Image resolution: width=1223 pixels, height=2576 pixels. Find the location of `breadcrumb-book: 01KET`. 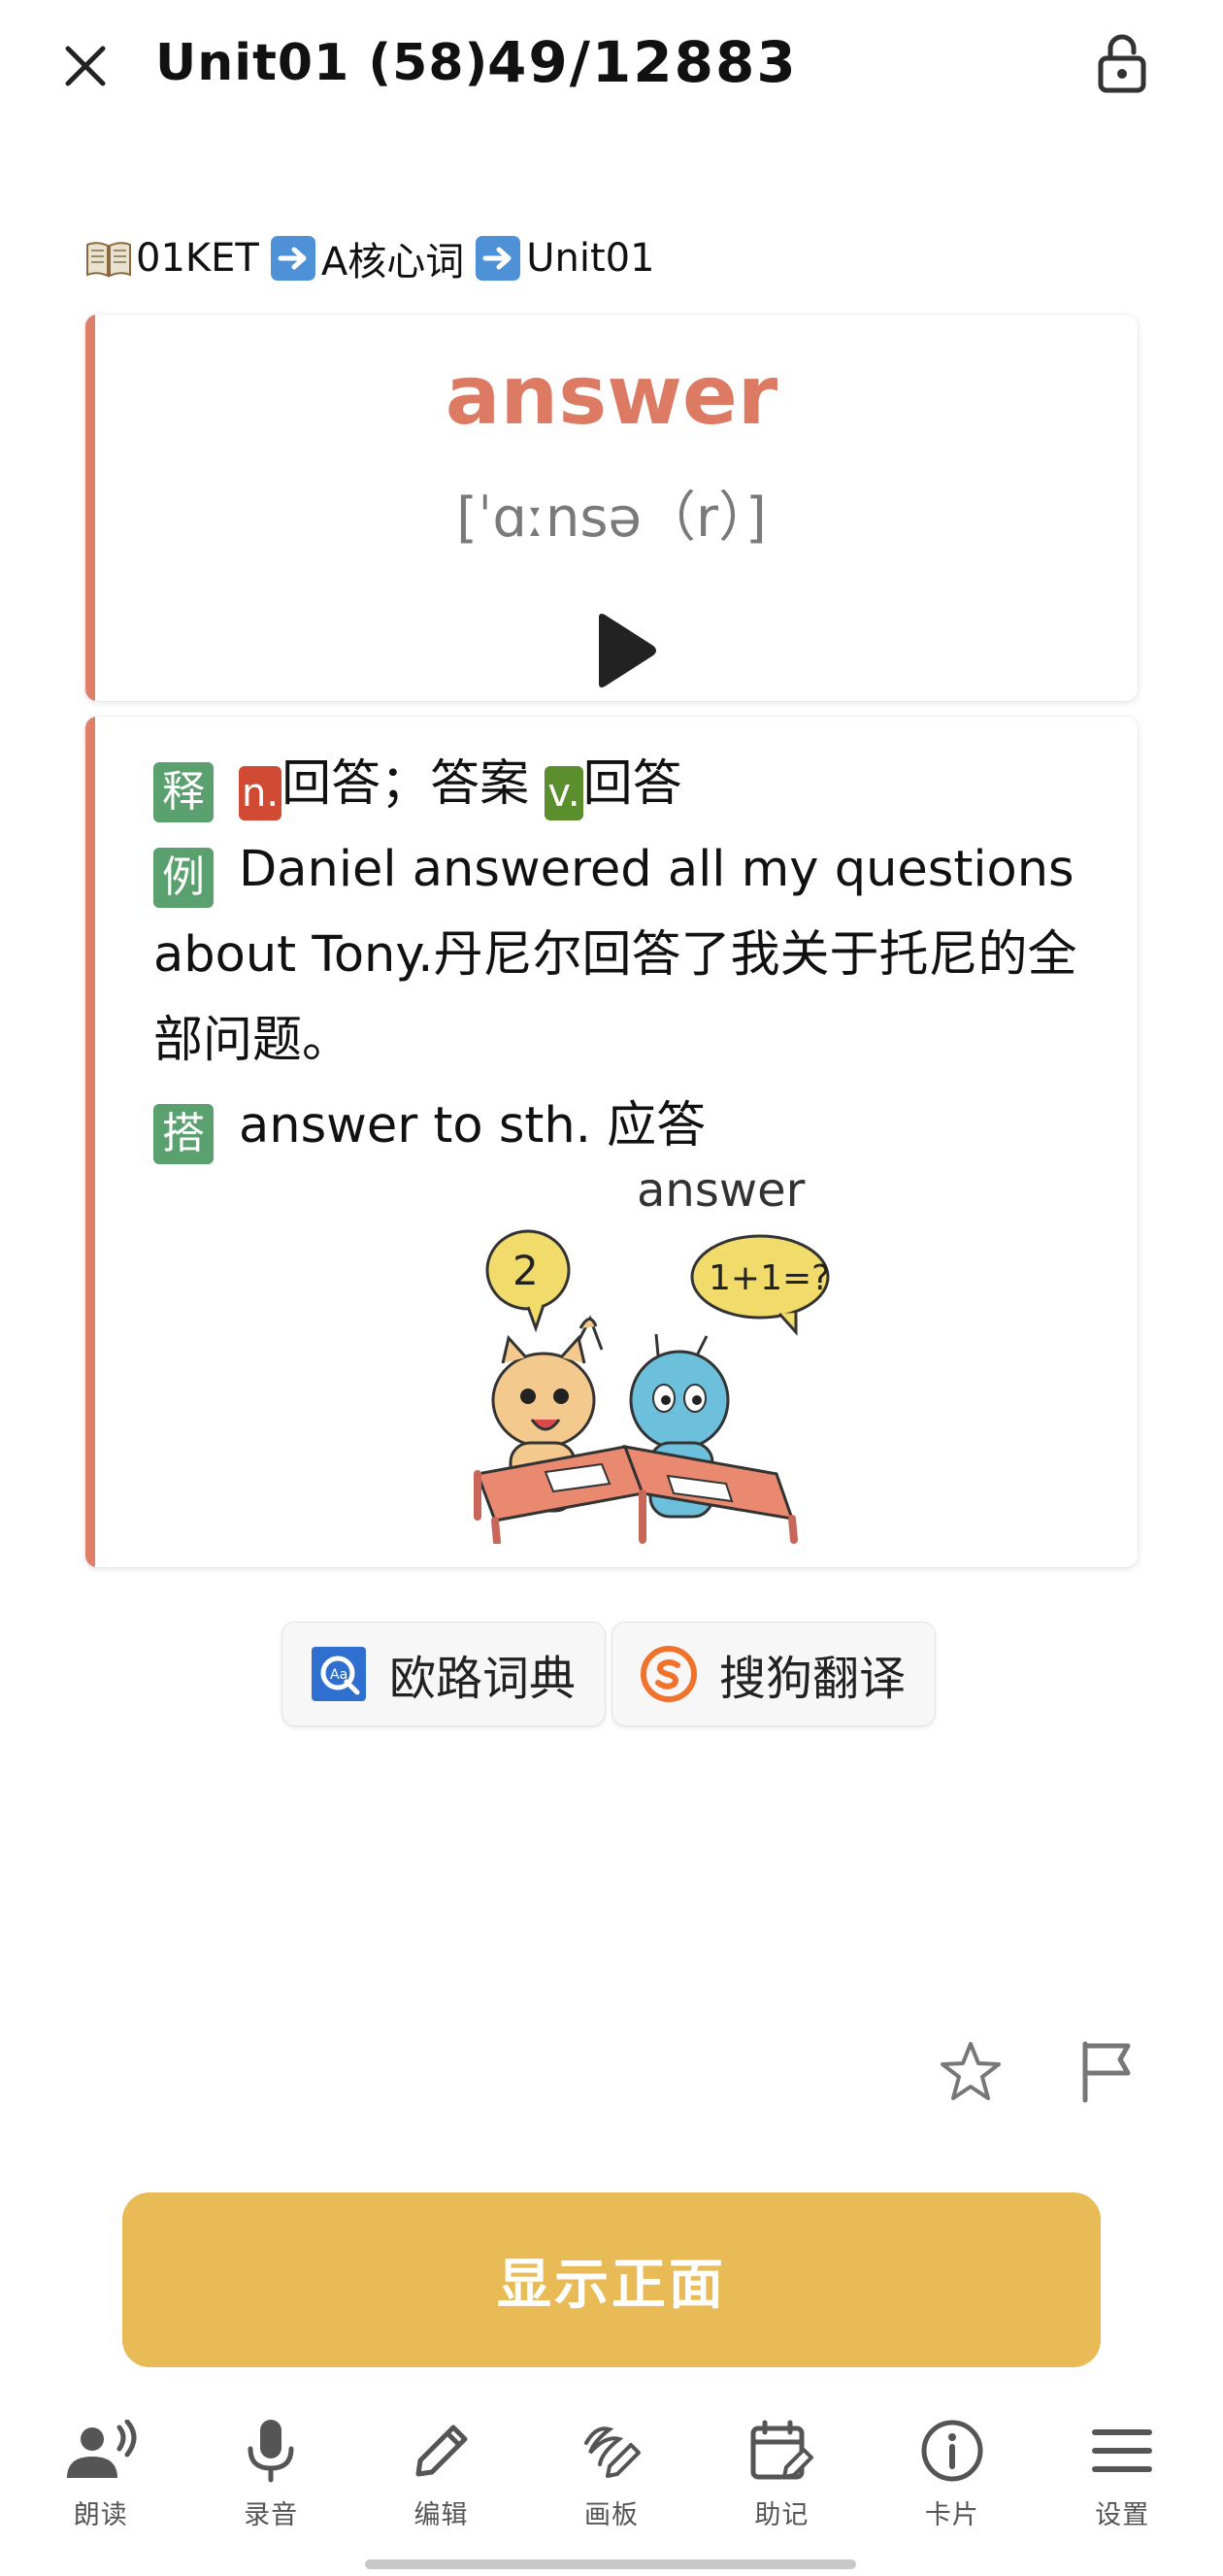

breadcrumb-book: 01KET is located at coordinates (197, 258).